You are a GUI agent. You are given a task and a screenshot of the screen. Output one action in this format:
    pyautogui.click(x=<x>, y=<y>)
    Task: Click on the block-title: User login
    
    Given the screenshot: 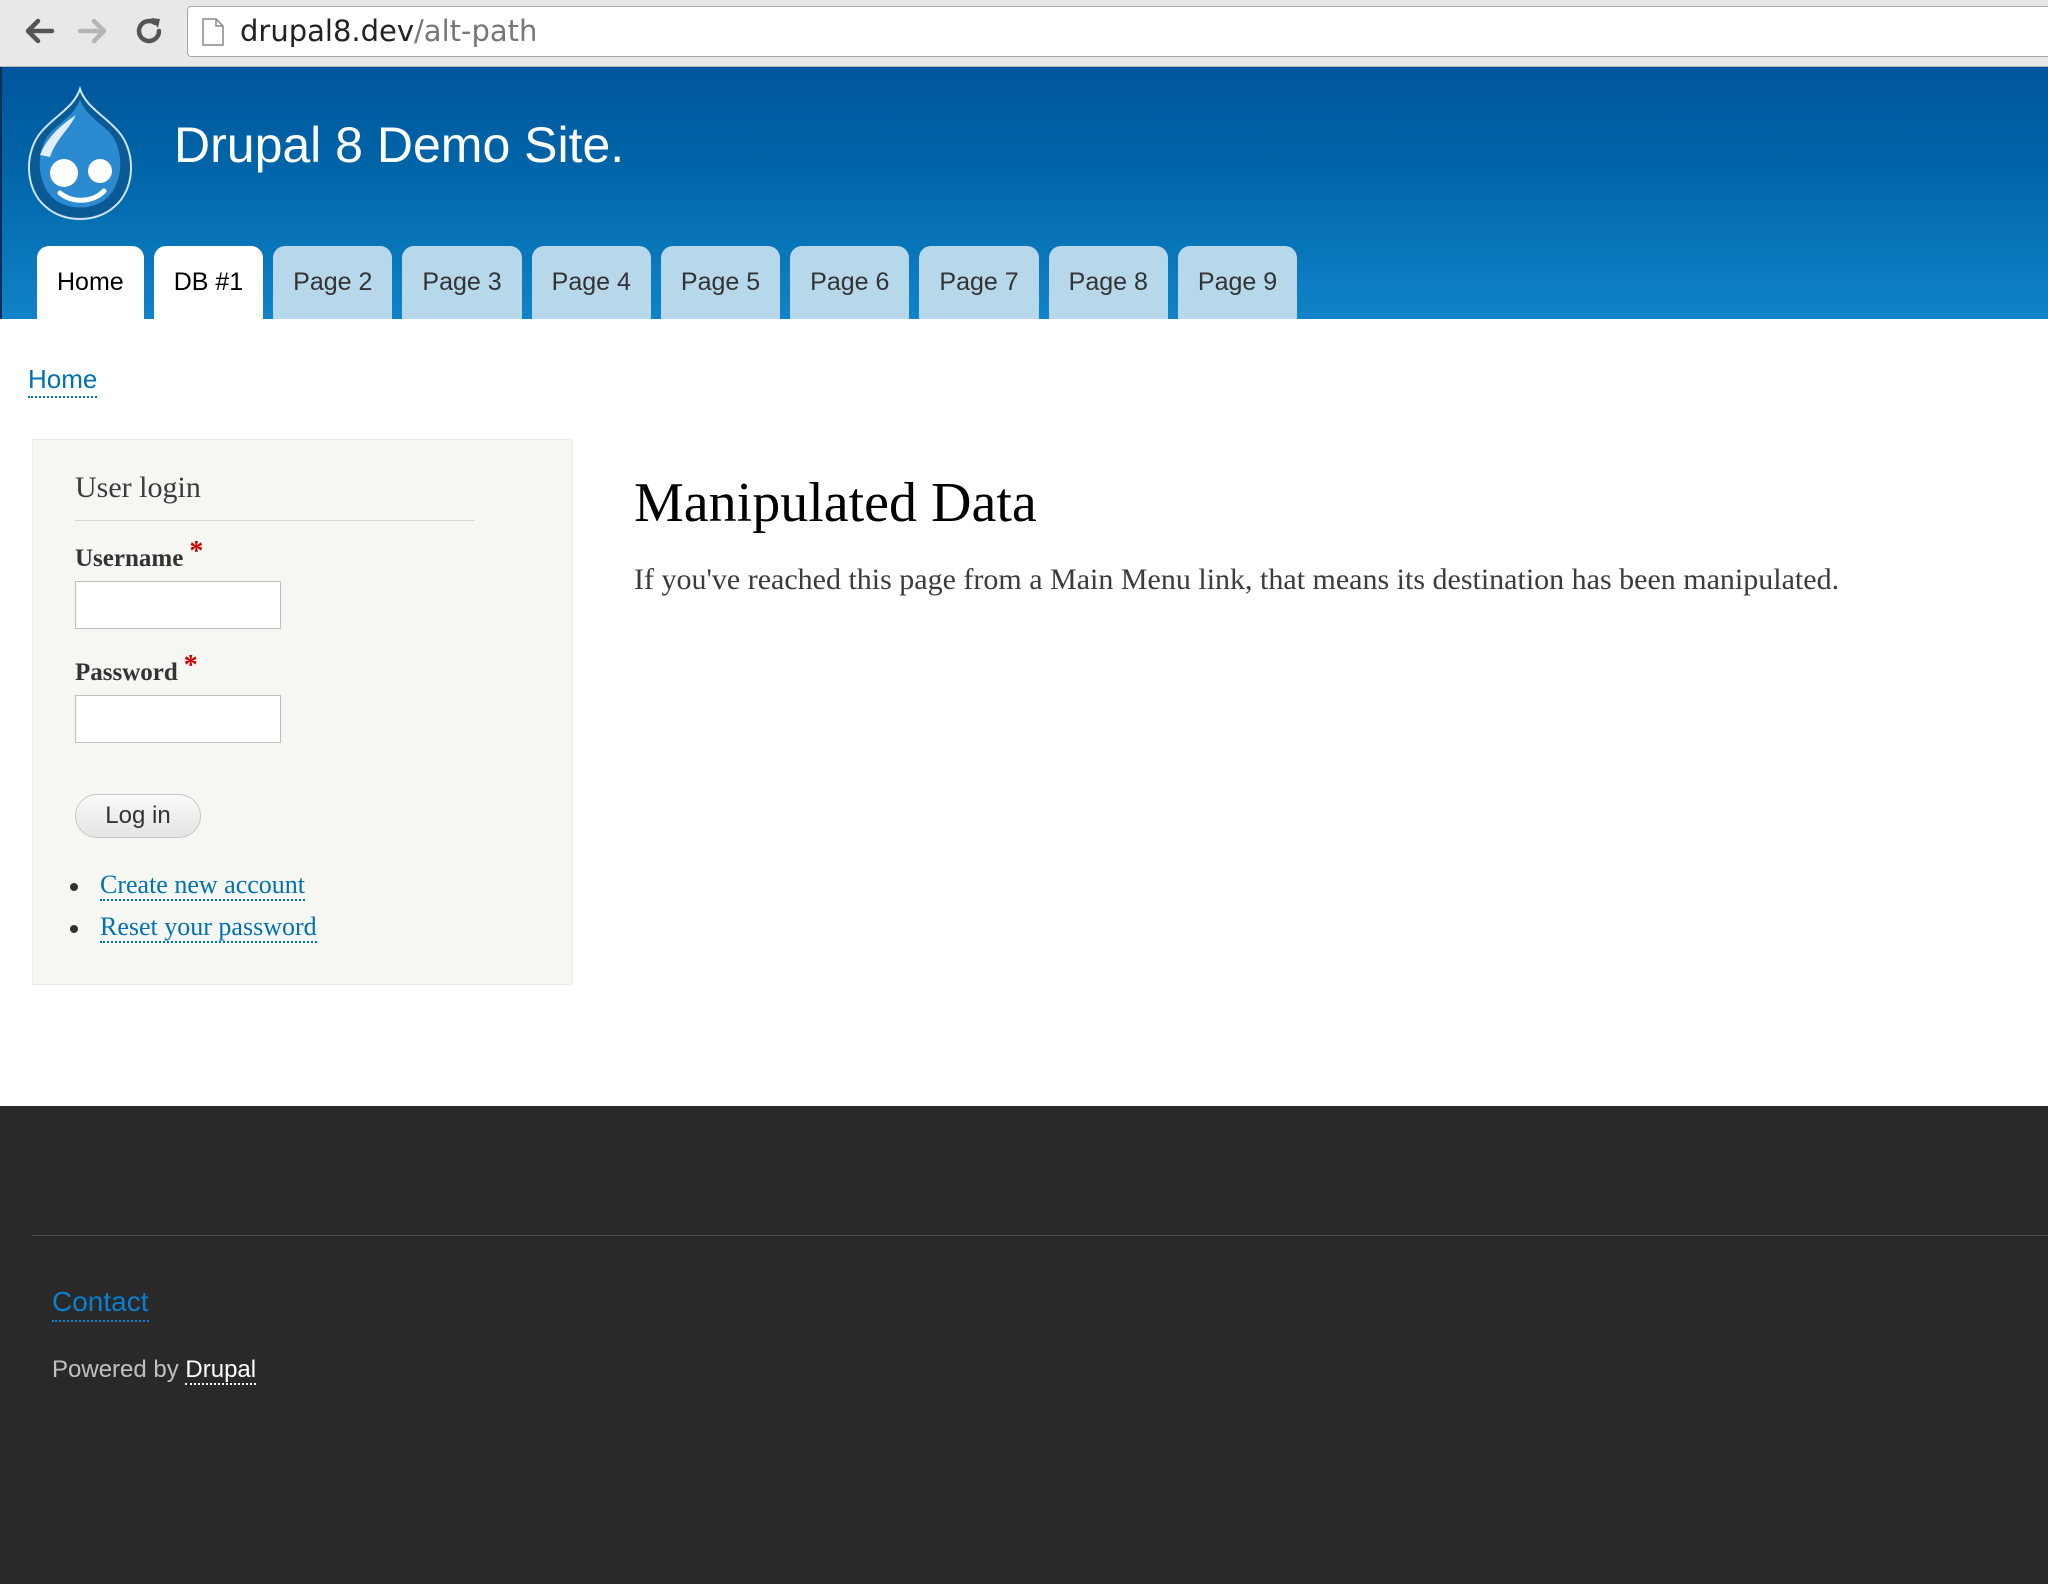 What is the action you would take?
    pyautogui.click(x=275, y=494)
    